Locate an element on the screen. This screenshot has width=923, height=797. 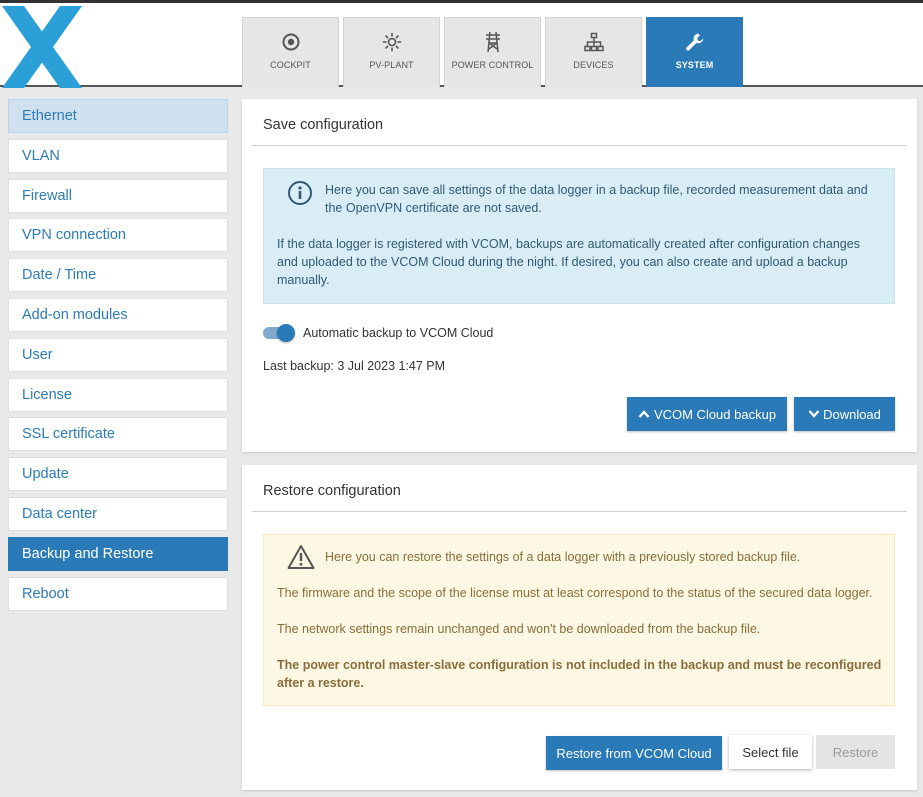
button-label: Restore is located at coordinates (855, 752).